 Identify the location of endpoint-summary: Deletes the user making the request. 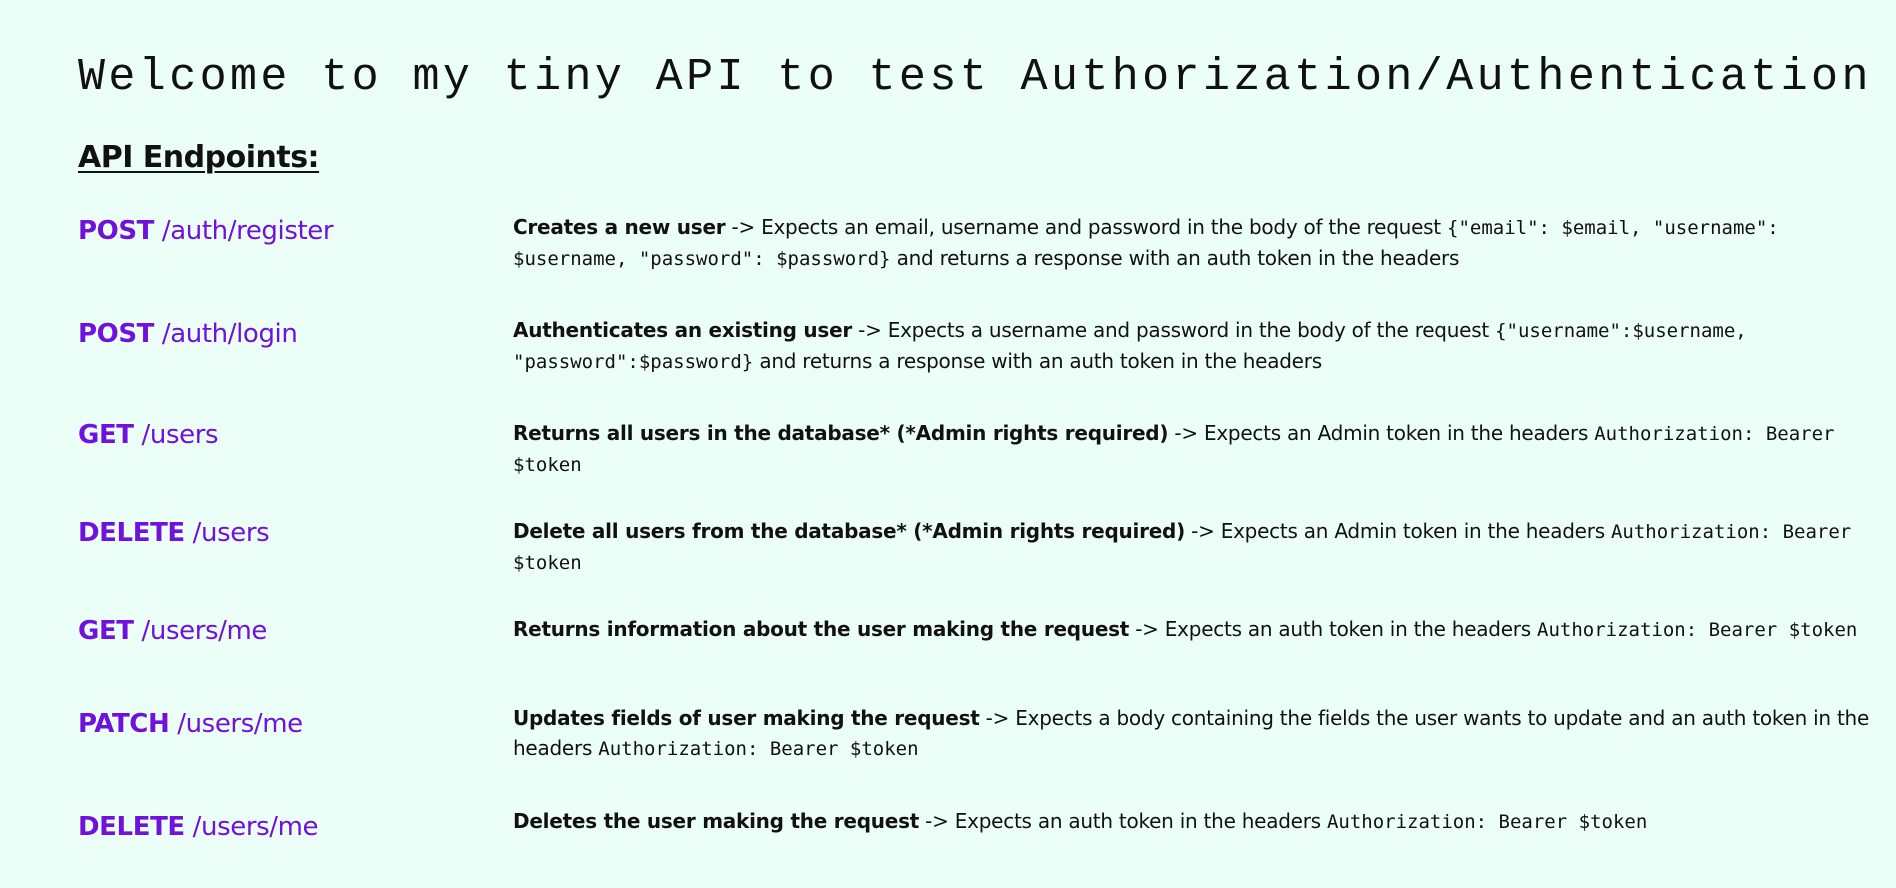
(716, 821).